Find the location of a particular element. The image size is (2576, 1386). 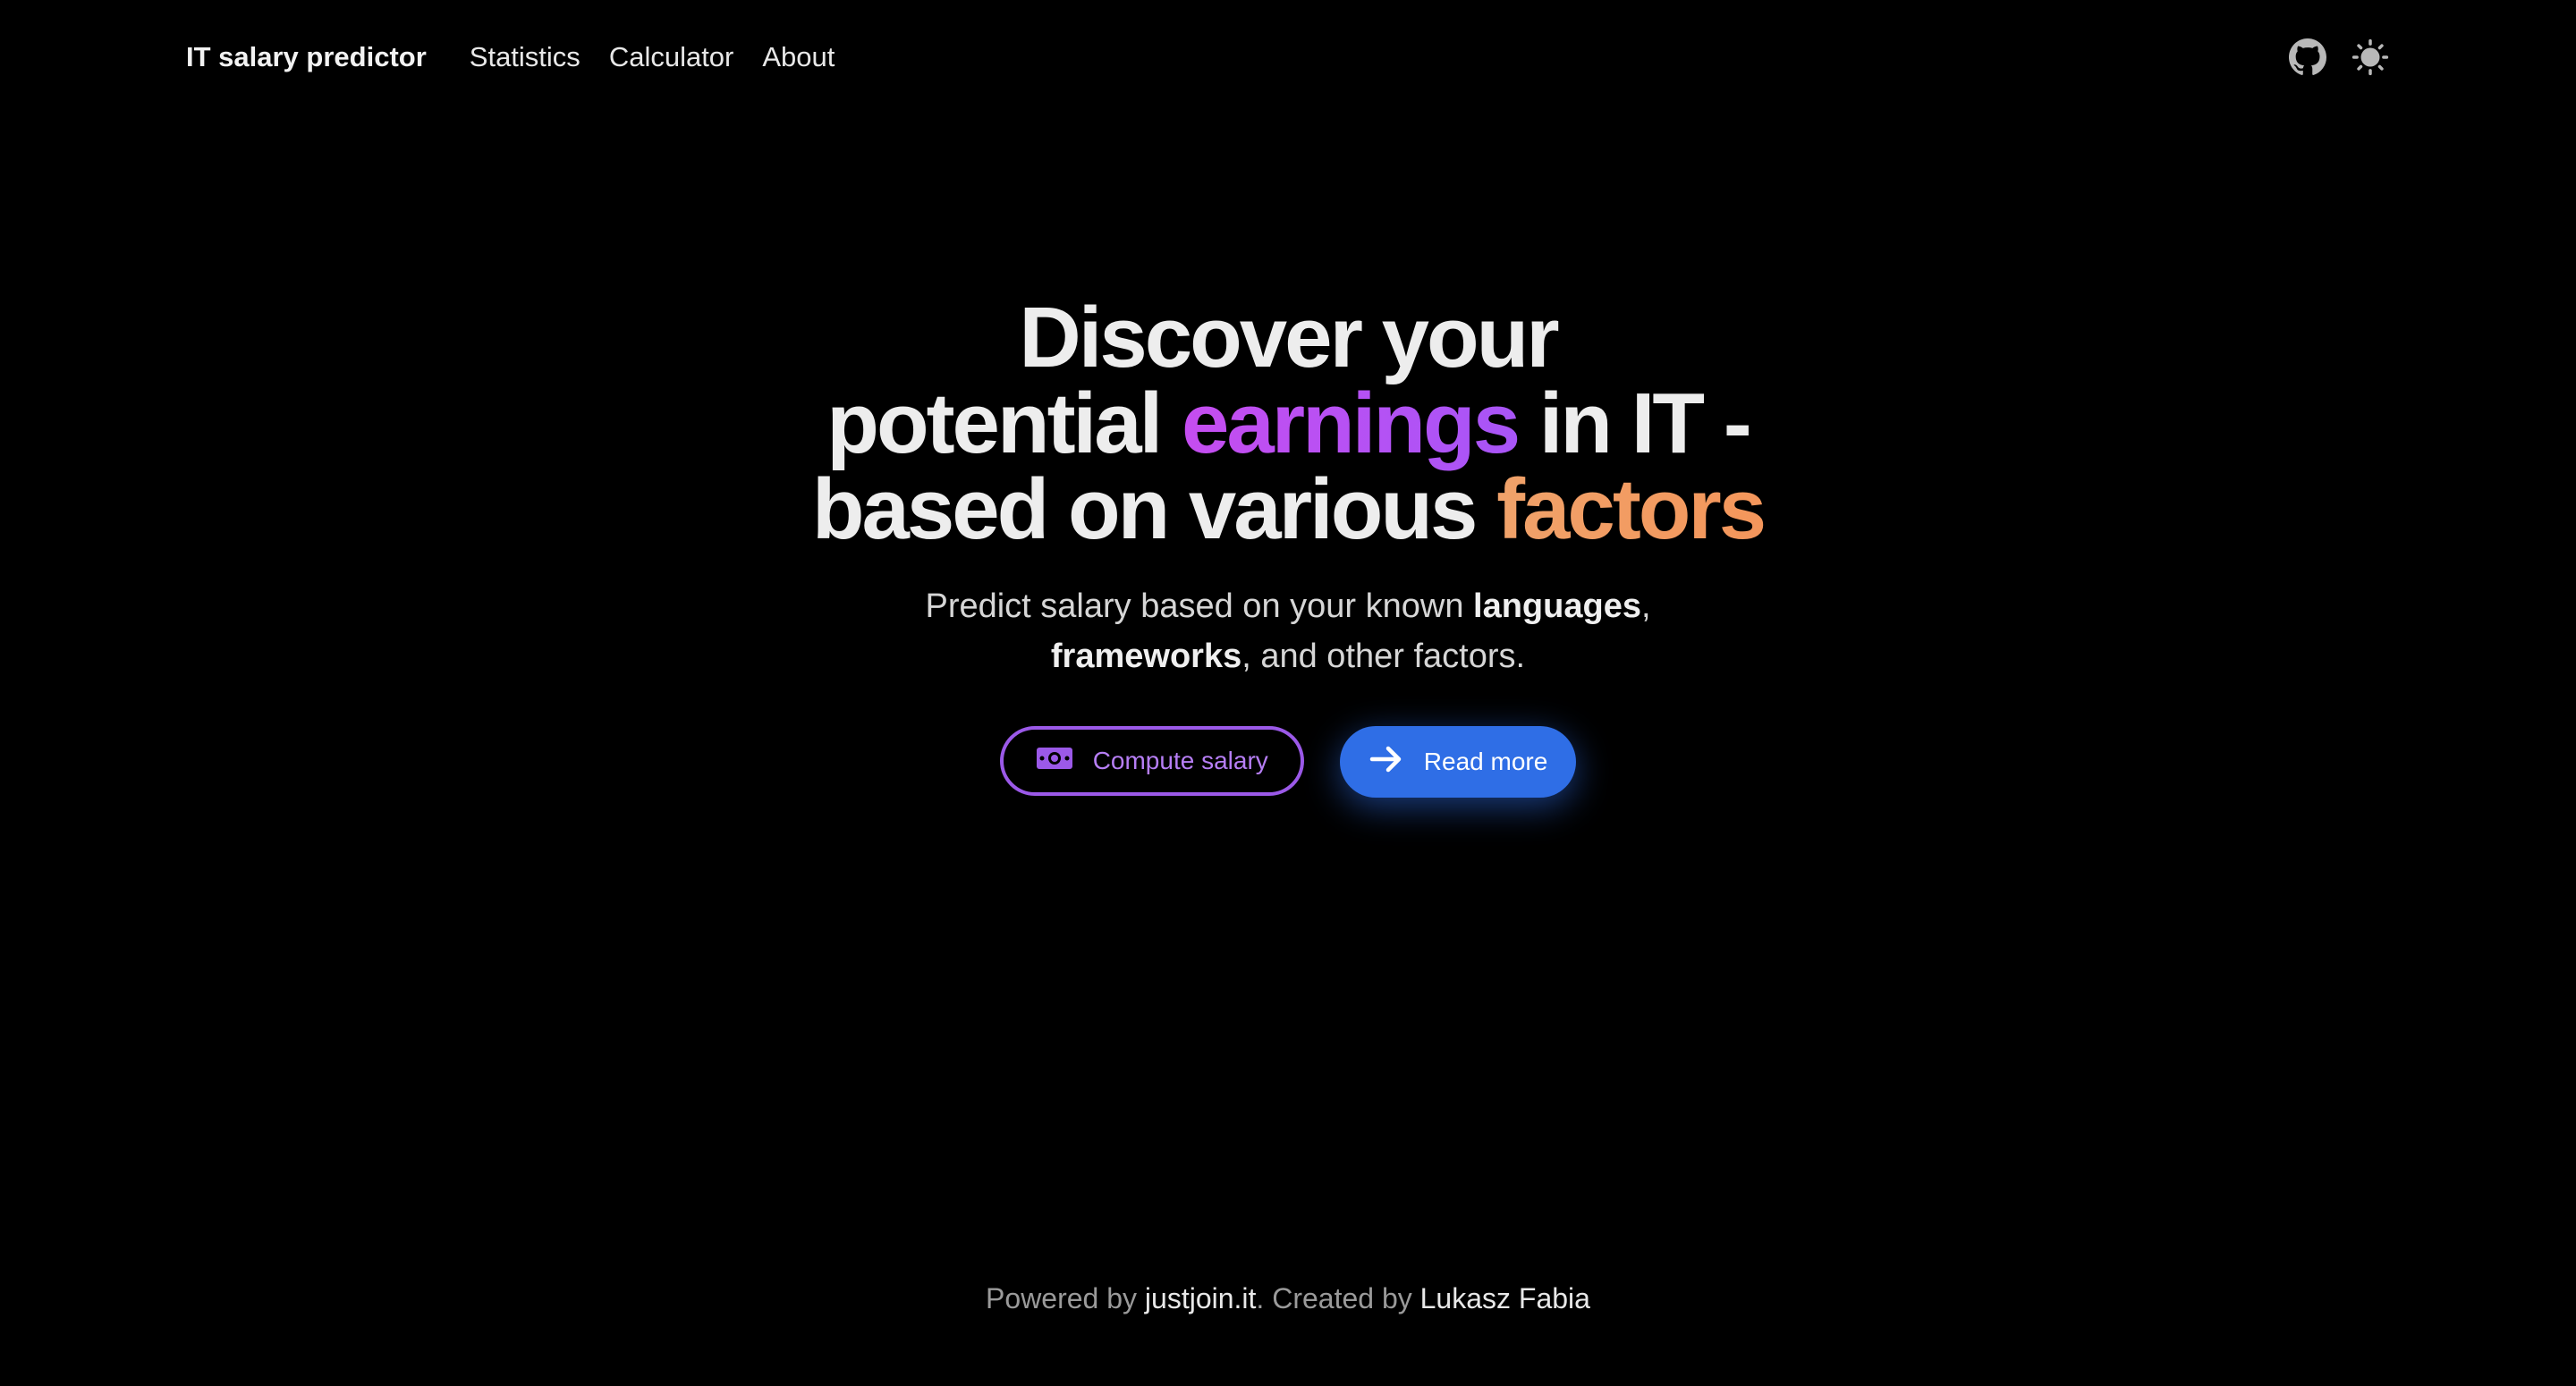

read-more-button: Read more is located at coordinates (1458, 762).